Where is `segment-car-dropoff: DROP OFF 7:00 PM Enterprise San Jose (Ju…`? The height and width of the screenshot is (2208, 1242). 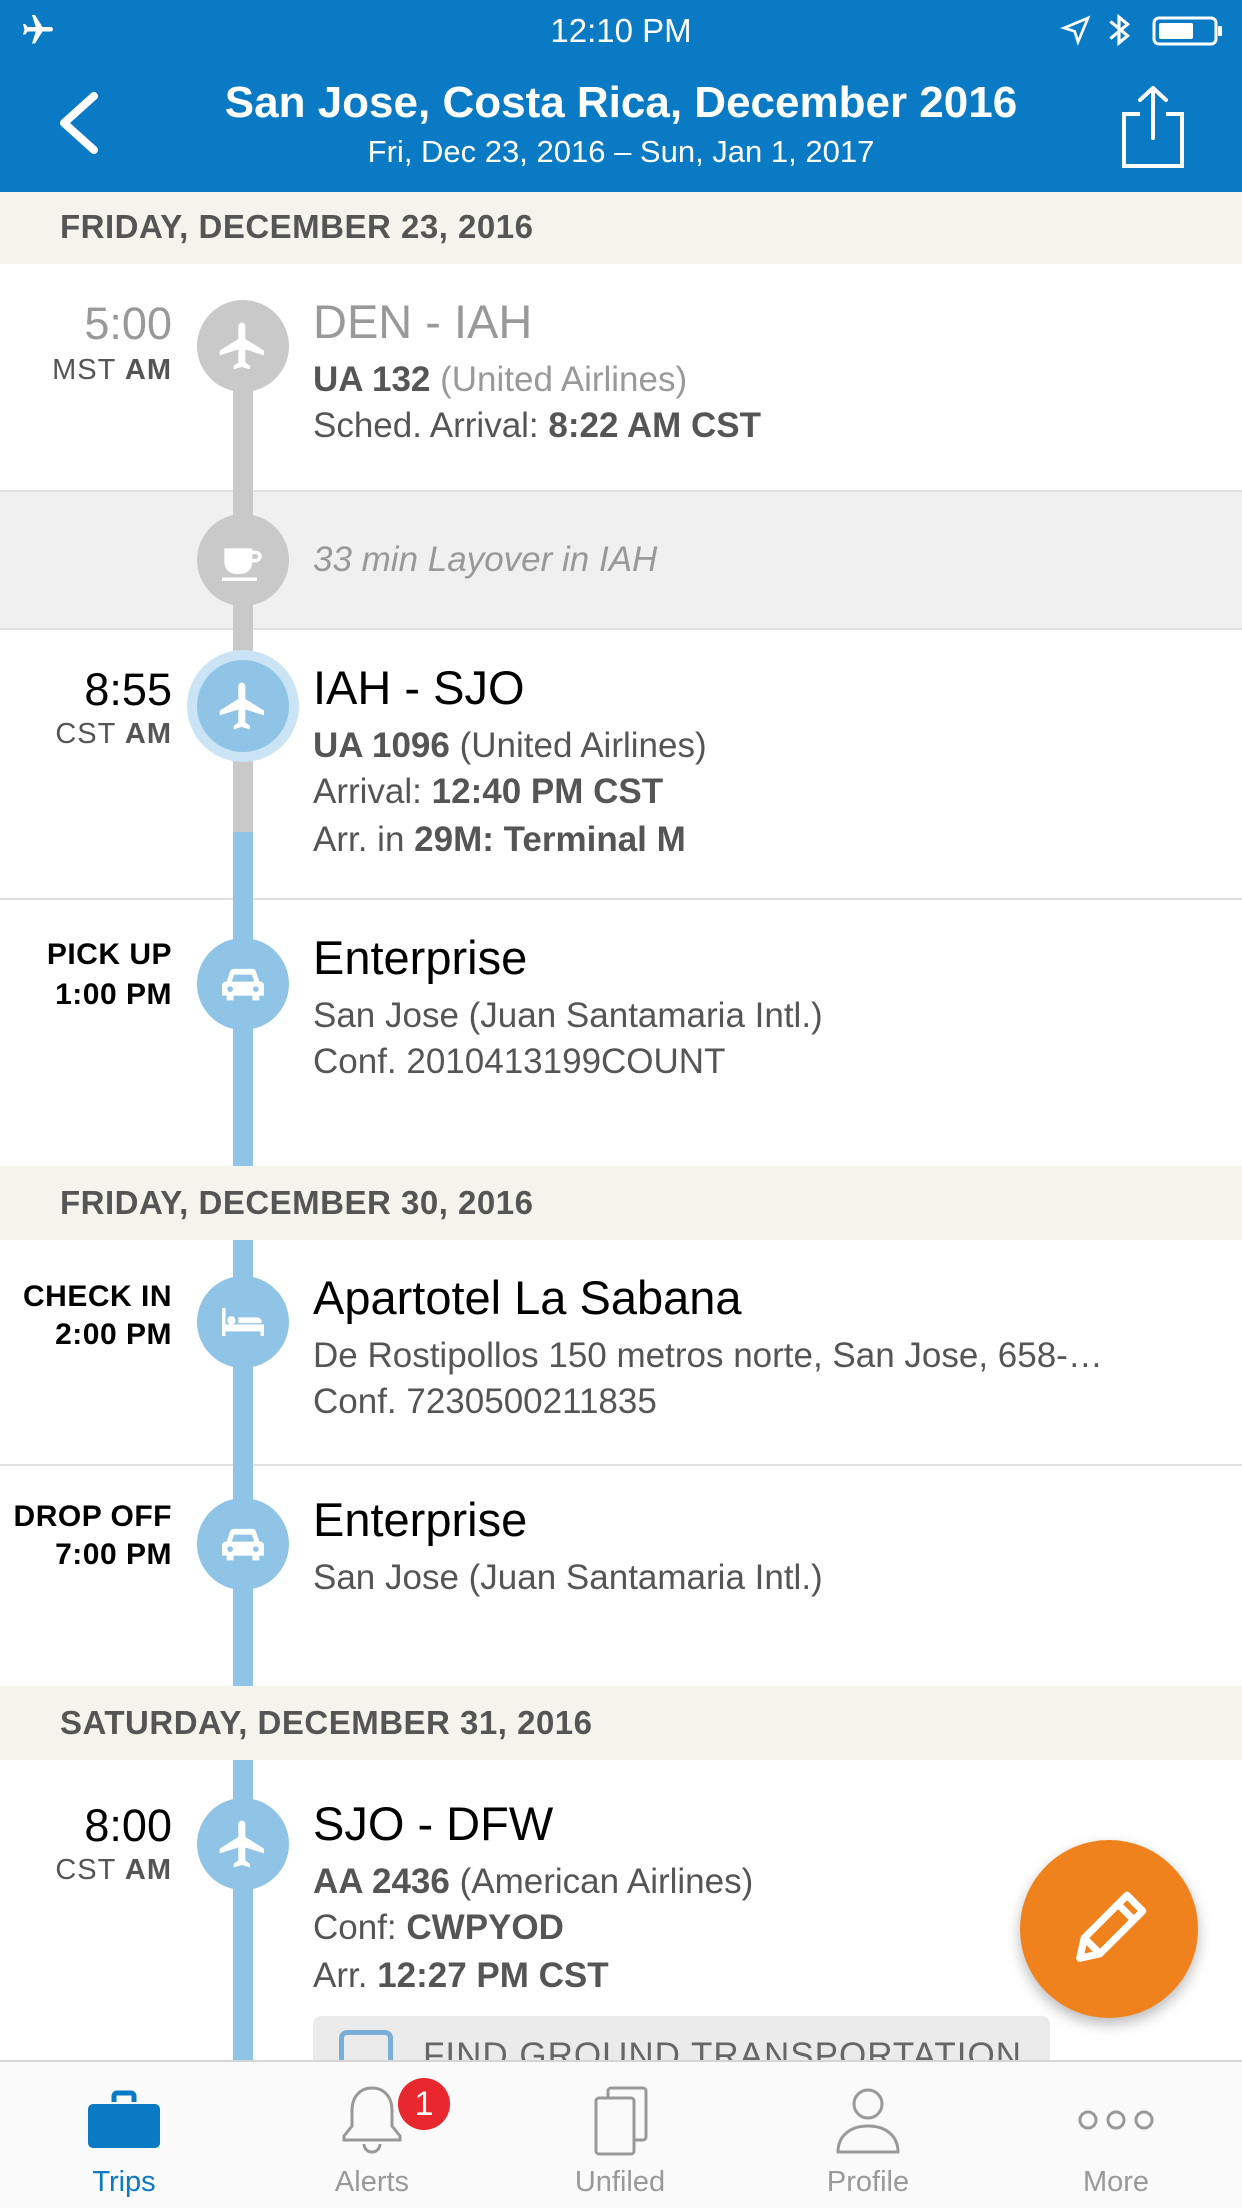 segment-car-dropoff: DROP OFF 7:00 PM Enterprise San Jose (Ju… is located at coordinates (621, 1572).